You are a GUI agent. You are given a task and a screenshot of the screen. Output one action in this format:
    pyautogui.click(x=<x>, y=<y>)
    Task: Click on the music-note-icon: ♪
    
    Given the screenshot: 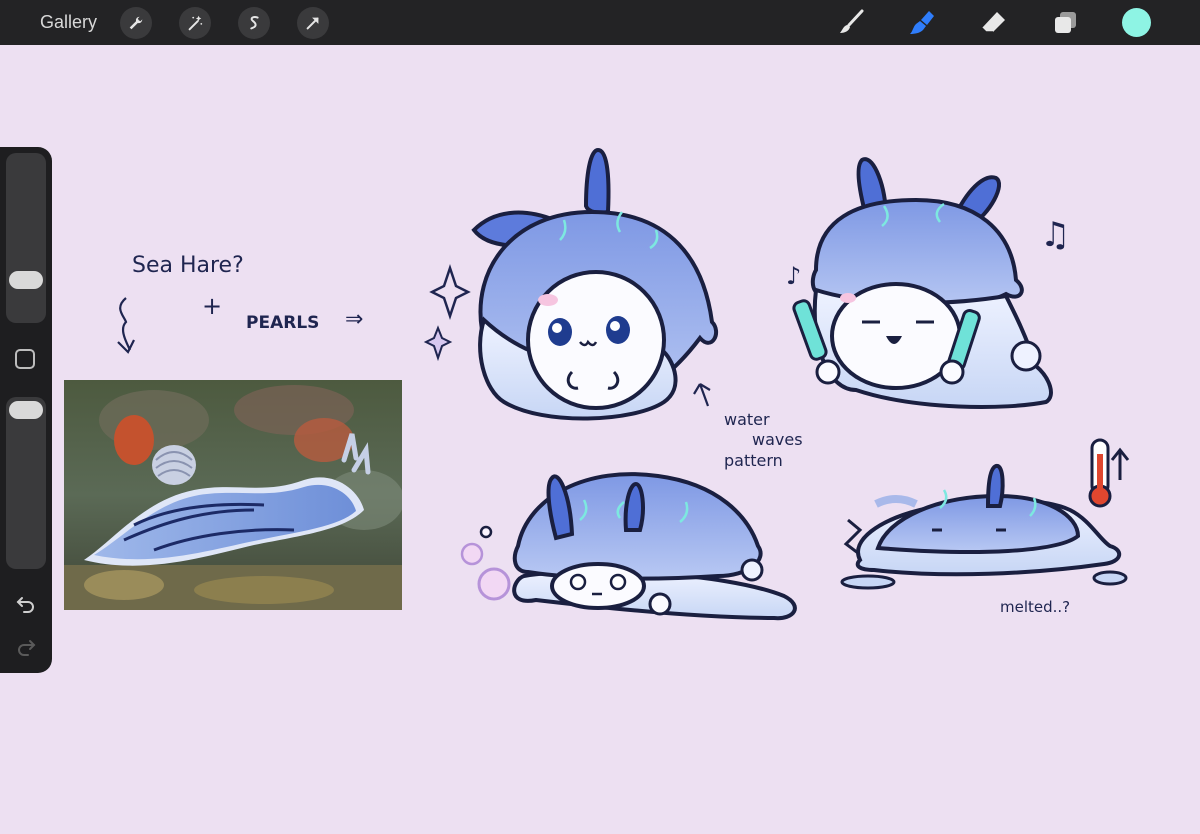 What is the action you would take?
    pyautogui.click(x=793, y=276)
    